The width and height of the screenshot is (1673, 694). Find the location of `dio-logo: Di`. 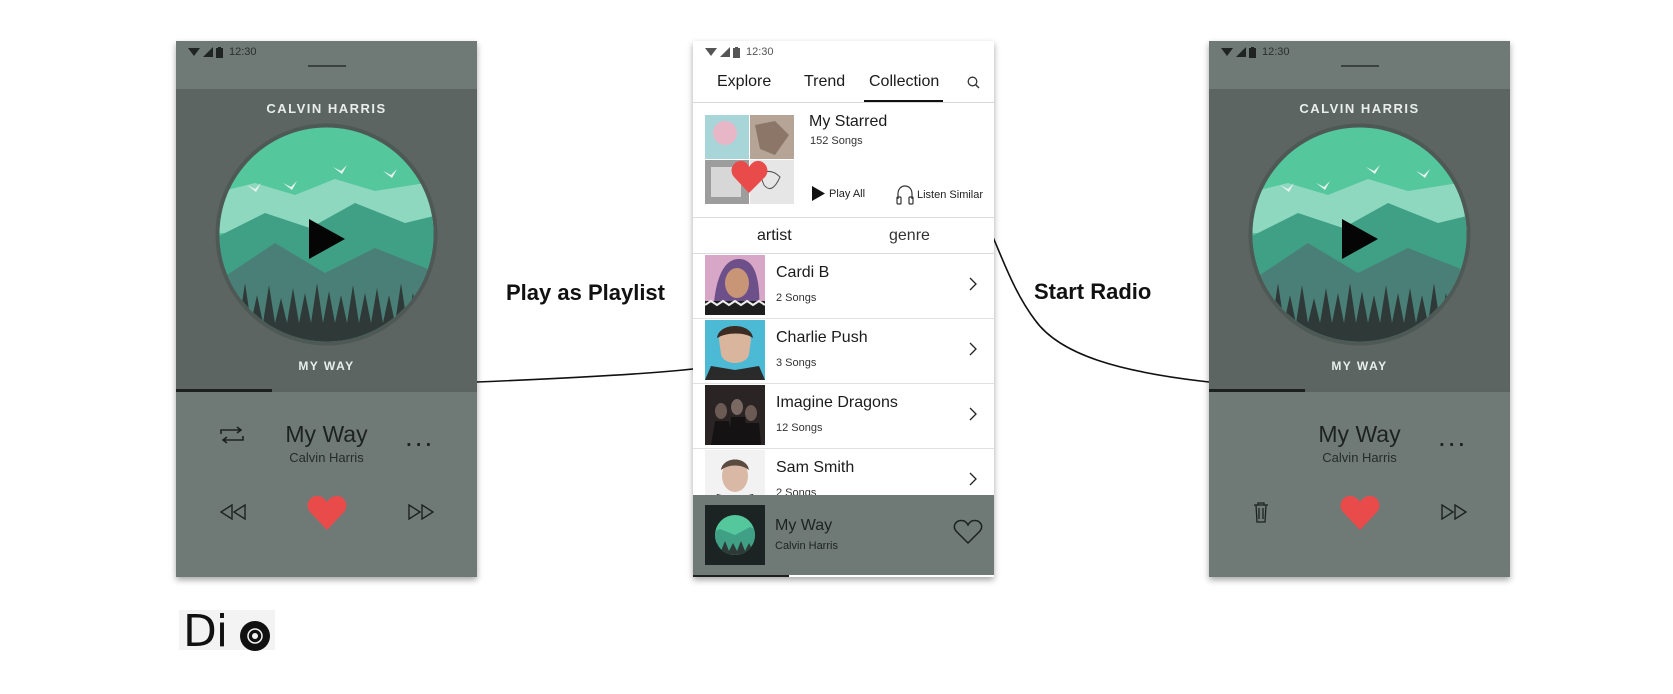

dio-logo: Di is located at coordinates (227, 631).